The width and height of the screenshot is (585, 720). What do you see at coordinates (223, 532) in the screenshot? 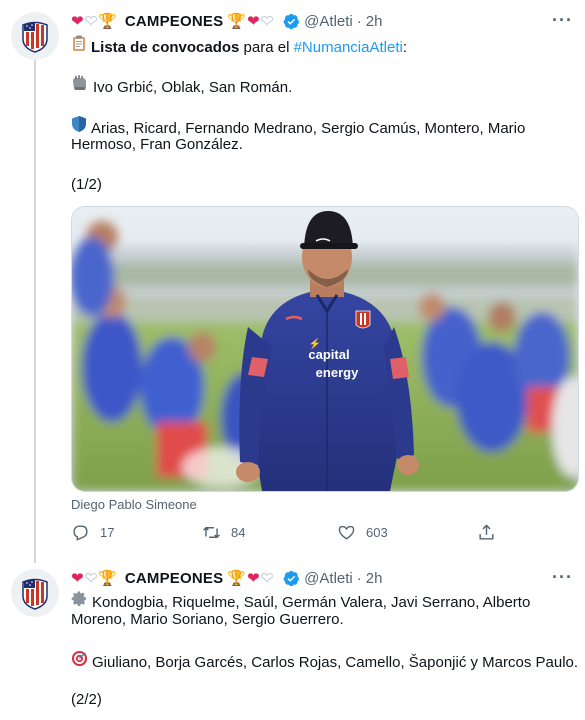
I see `retweet-button: 84` at bounding box center [223, 532].